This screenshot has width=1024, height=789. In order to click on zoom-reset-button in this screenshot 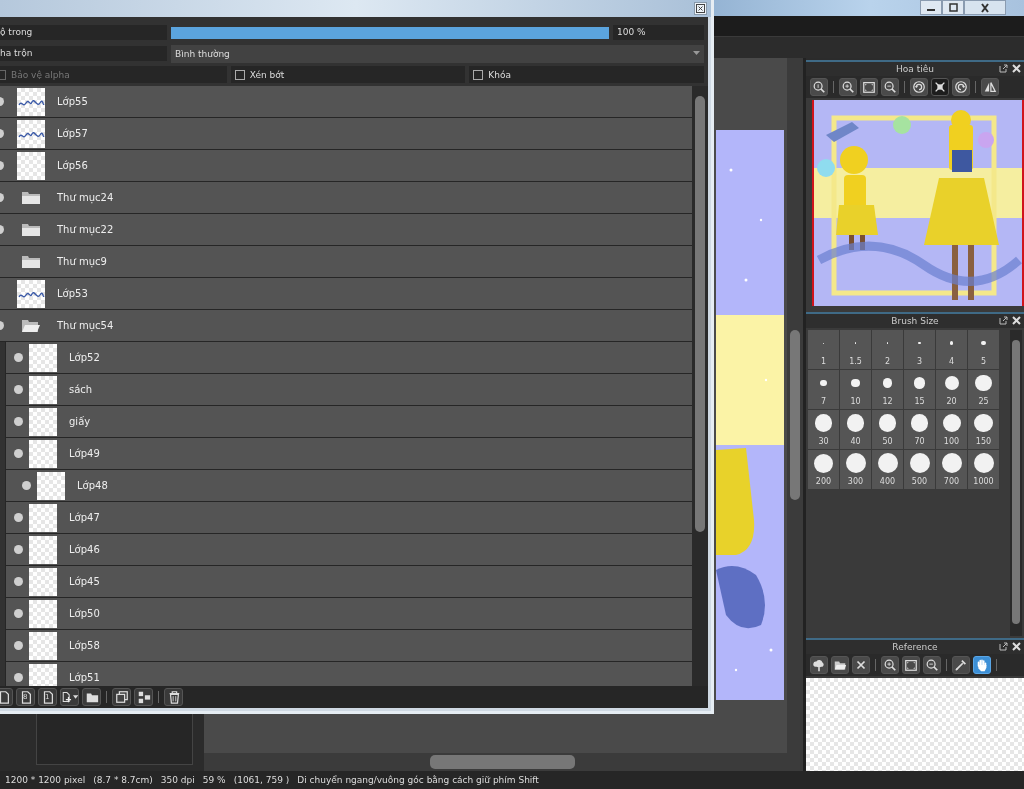, I will do `click(819, 87)`.